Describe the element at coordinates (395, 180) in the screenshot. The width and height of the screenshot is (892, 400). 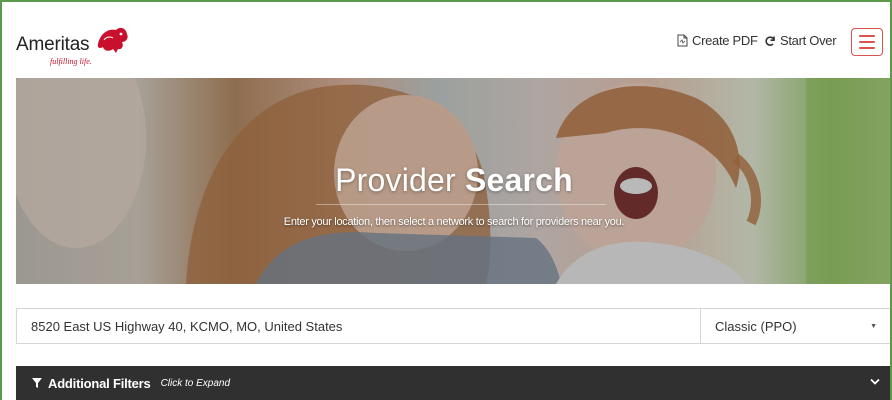
I see `title-regular: Provider` at that location.